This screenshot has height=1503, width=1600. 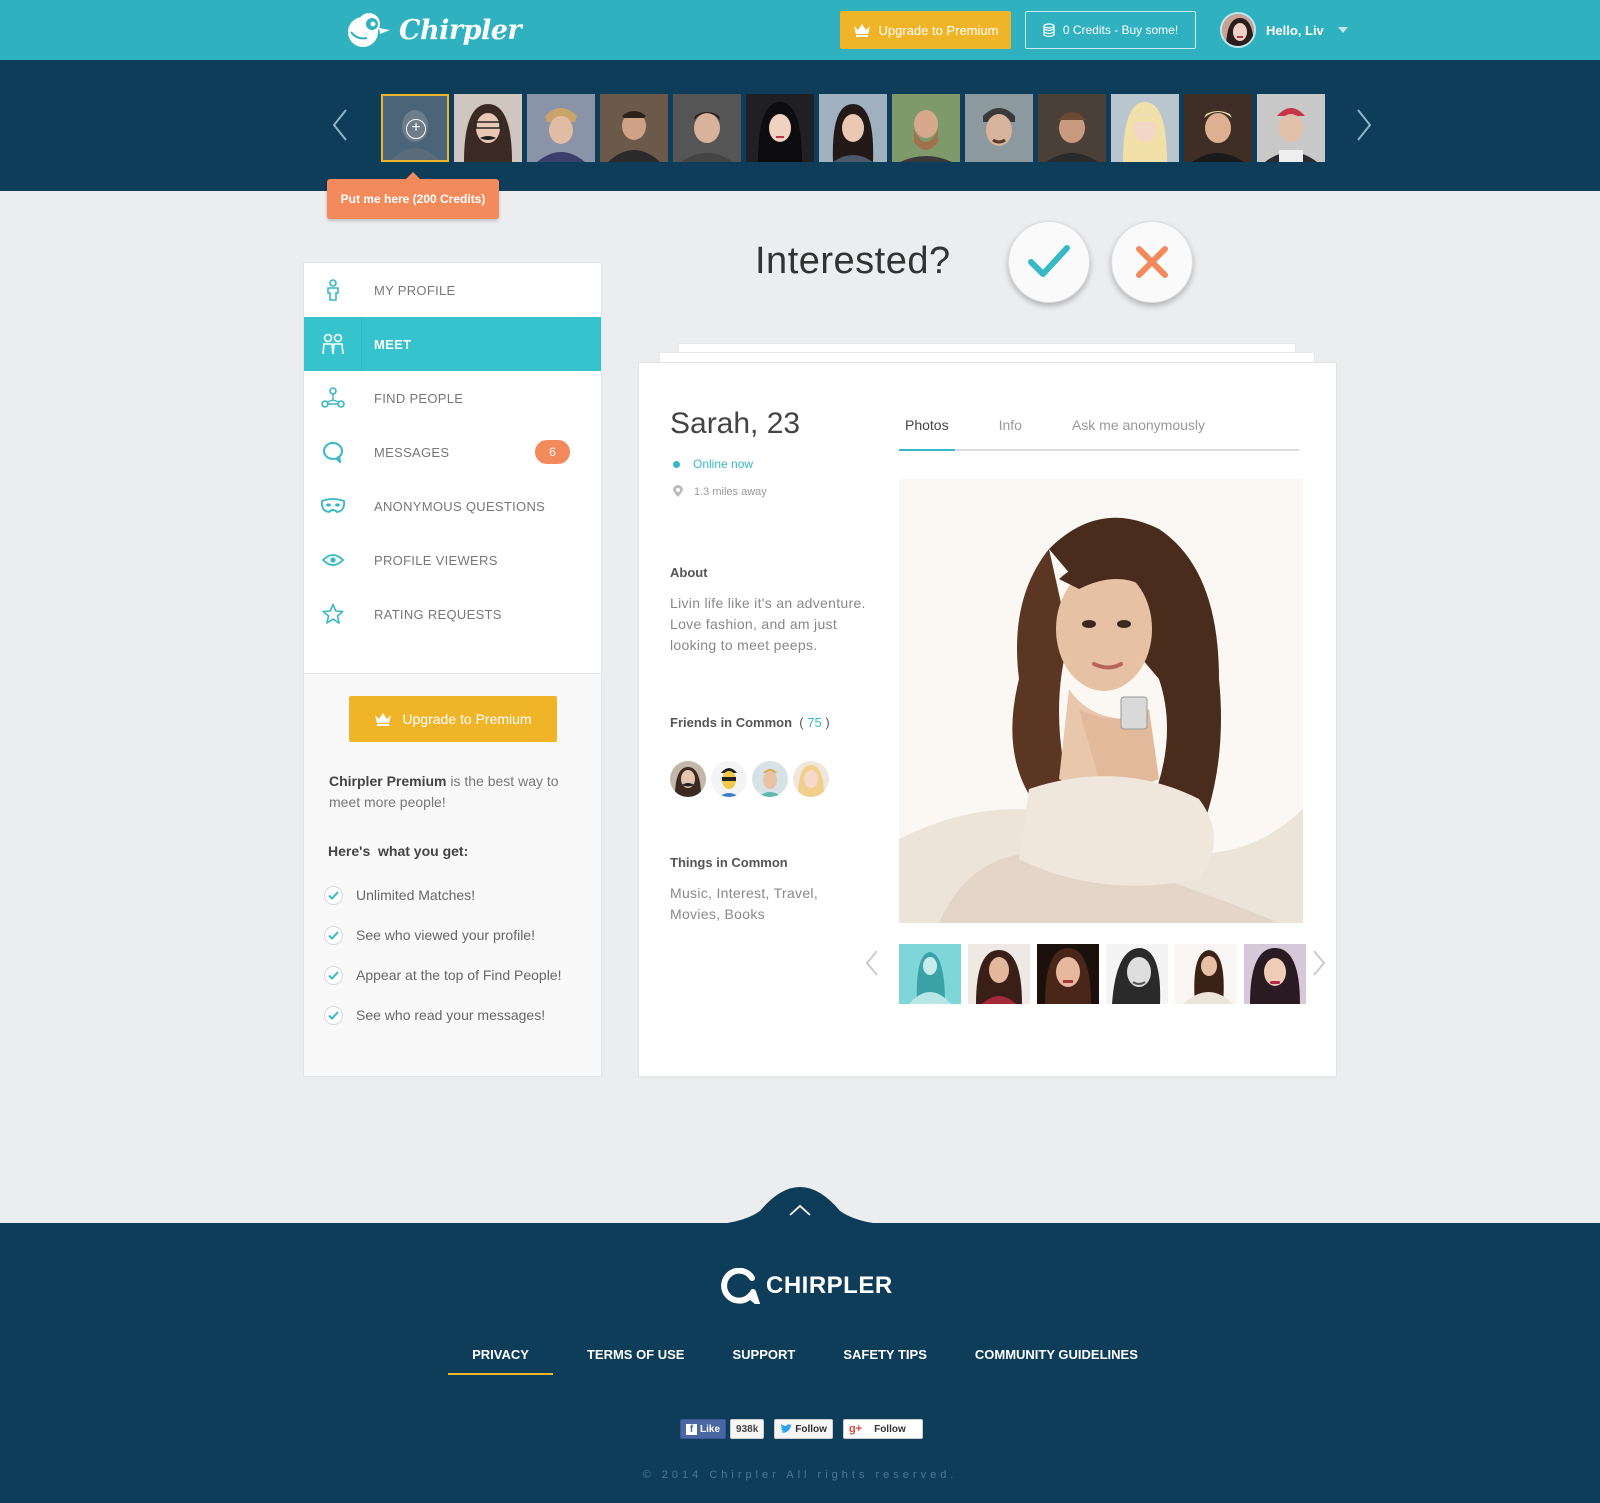 What do you see at coordinates (636, 1361) in the screenshot?
I see `footer-link-terms: TERMS OF USE` at bounding box center [636, 1361].